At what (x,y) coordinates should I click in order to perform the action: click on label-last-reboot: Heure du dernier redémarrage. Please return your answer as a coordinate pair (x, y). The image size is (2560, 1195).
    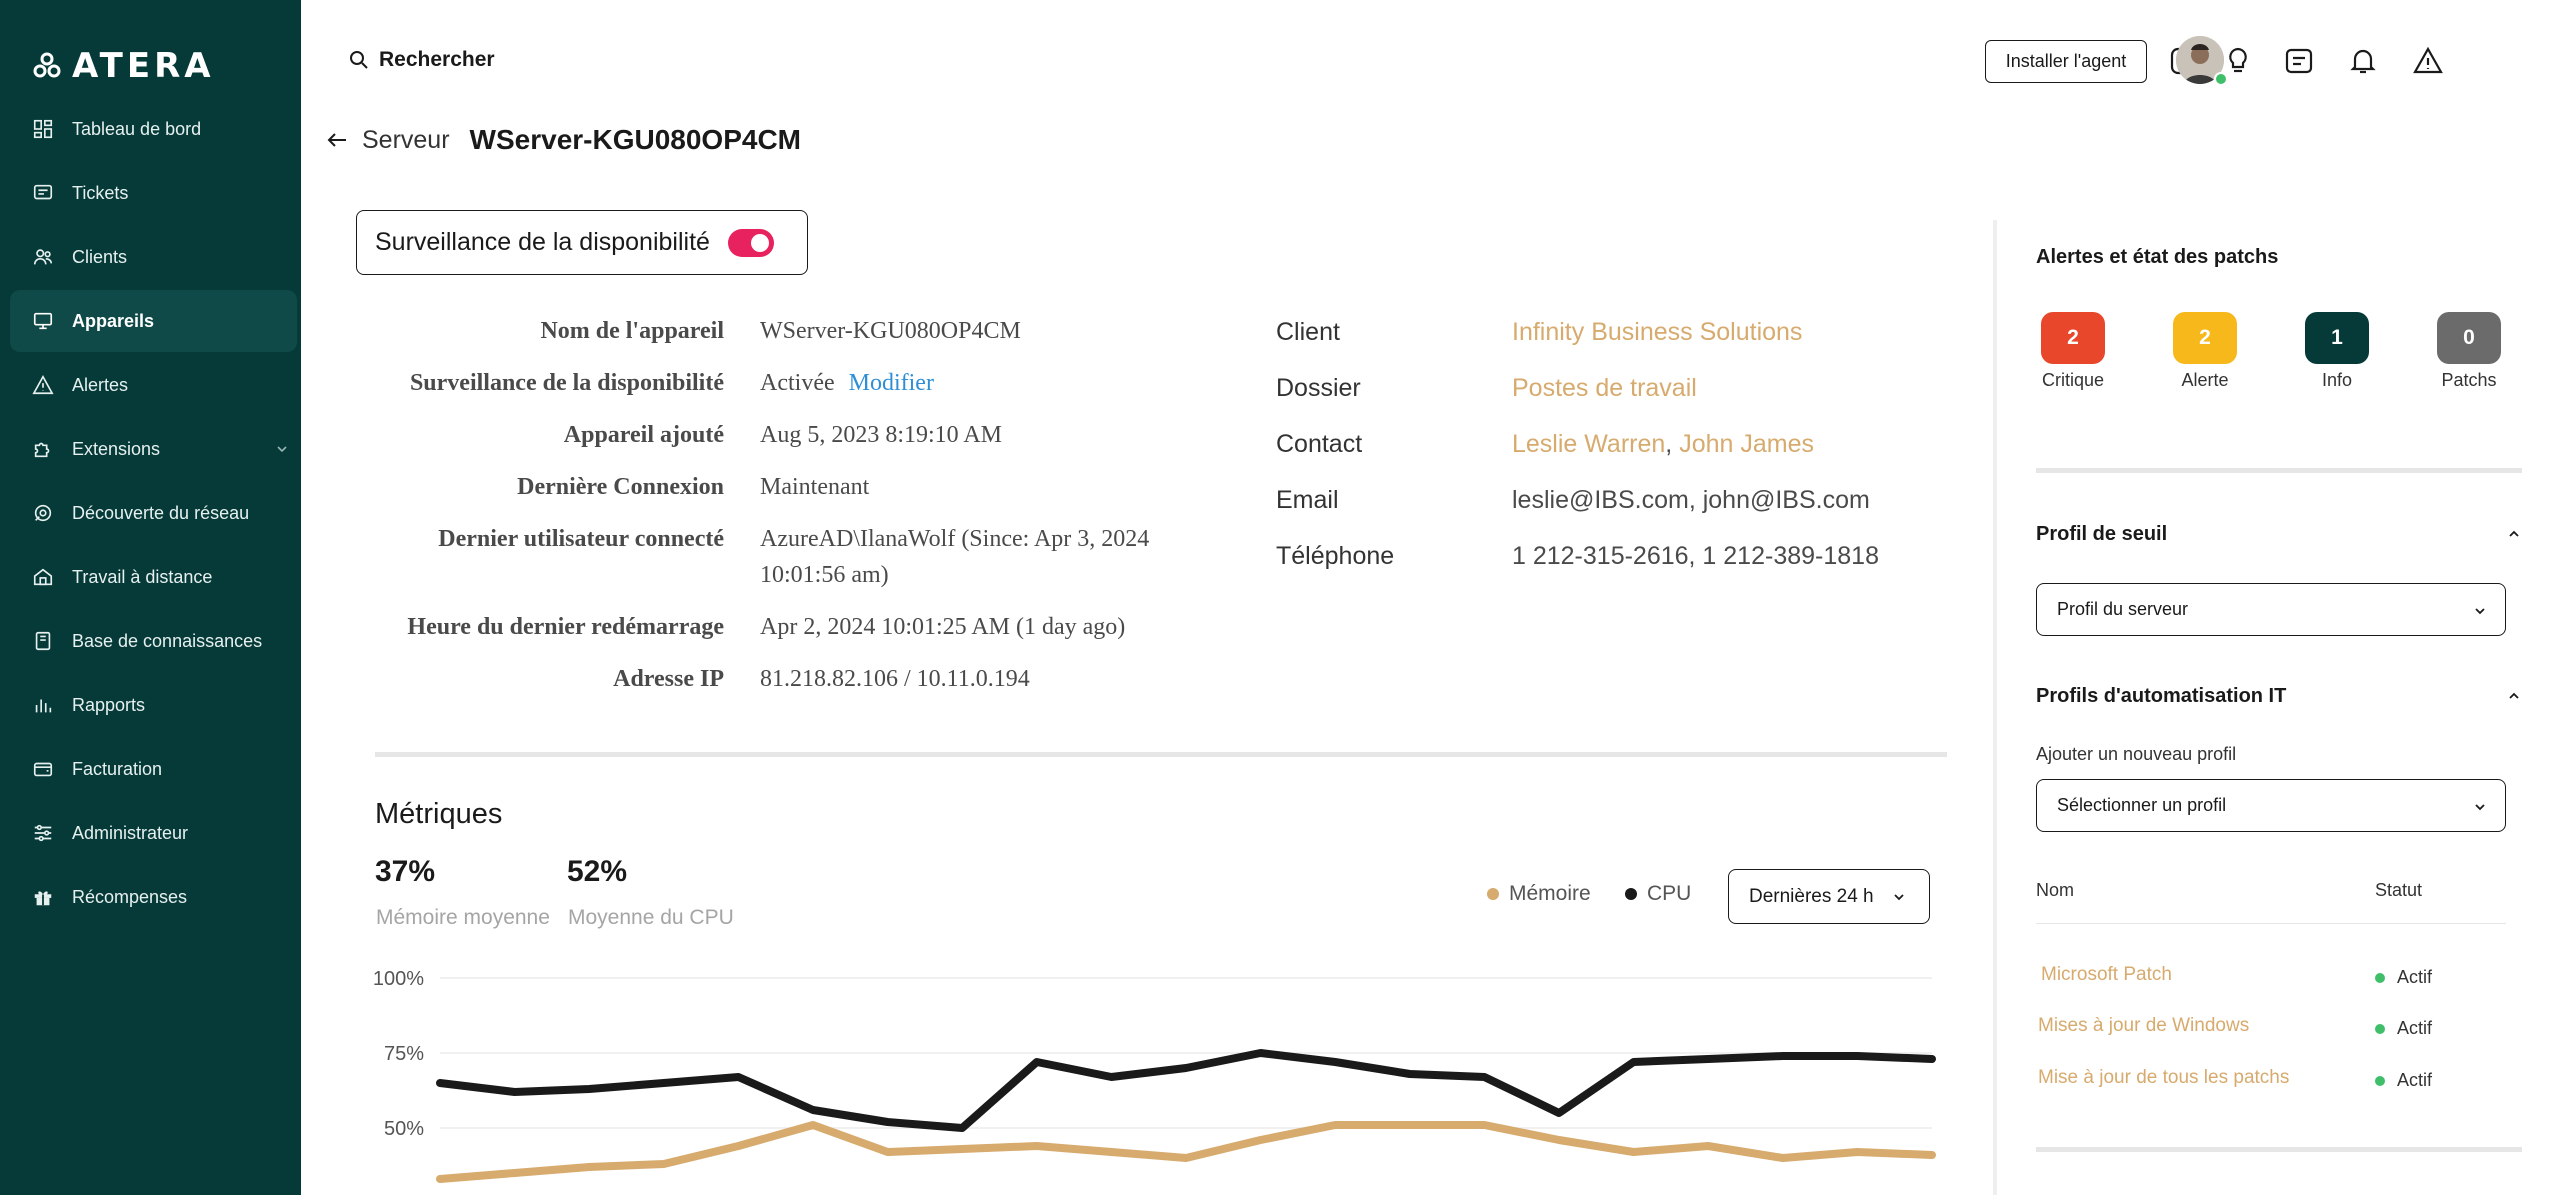
    Looking at the image, I should click on (565, 627).